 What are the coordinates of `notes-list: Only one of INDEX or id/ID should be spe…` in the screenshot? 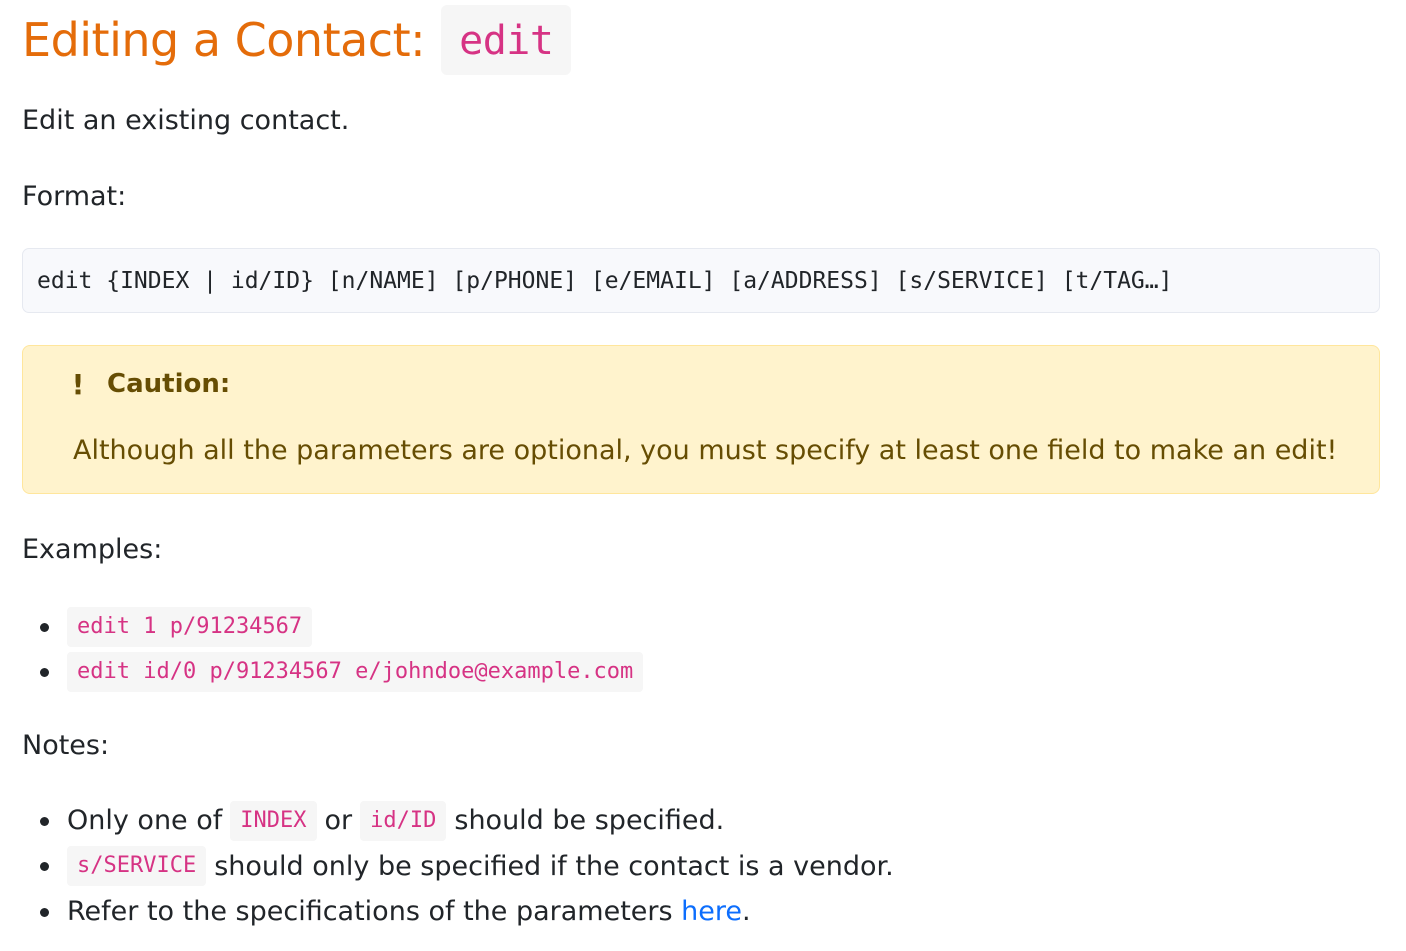 It's located at (458, 866).